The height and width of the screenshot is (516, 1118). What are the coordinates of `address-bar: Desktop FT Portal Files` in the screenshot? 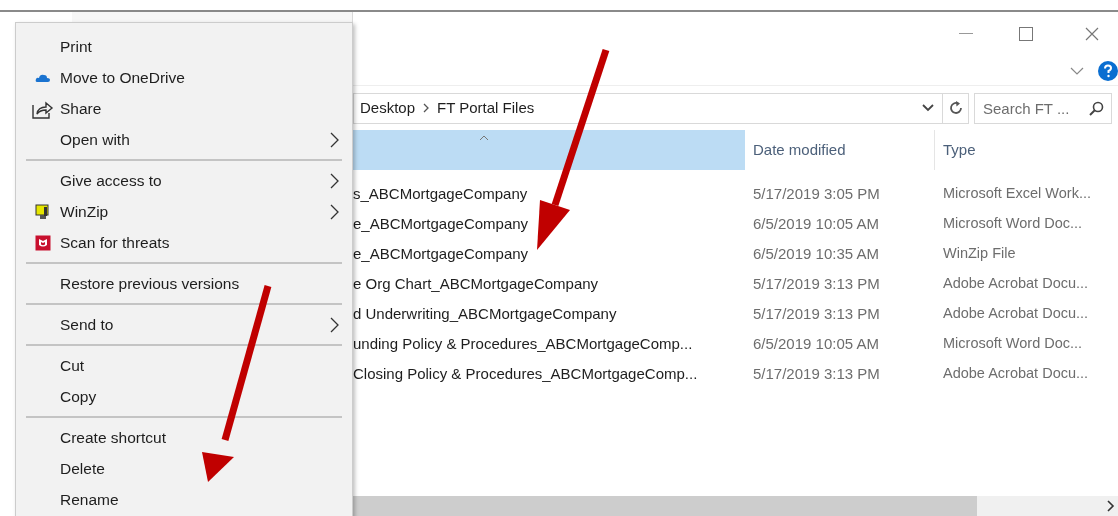 It's located at (661, 108).